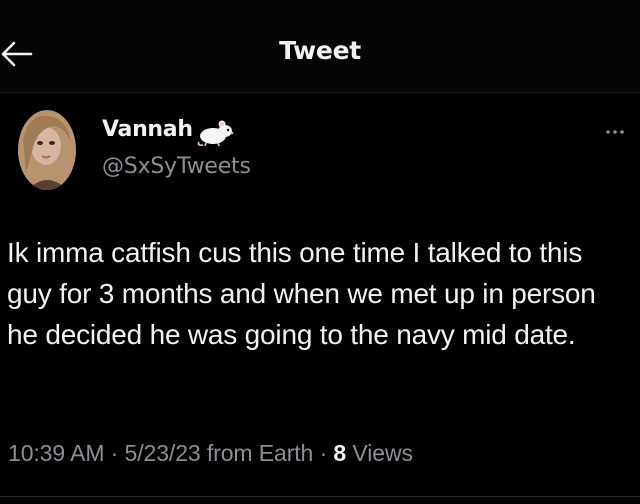 The image size is (640, 504). Describe the element at coordinates (163, 453) in the screenshot. I see `tweet-date: 5/23/23` at that location.